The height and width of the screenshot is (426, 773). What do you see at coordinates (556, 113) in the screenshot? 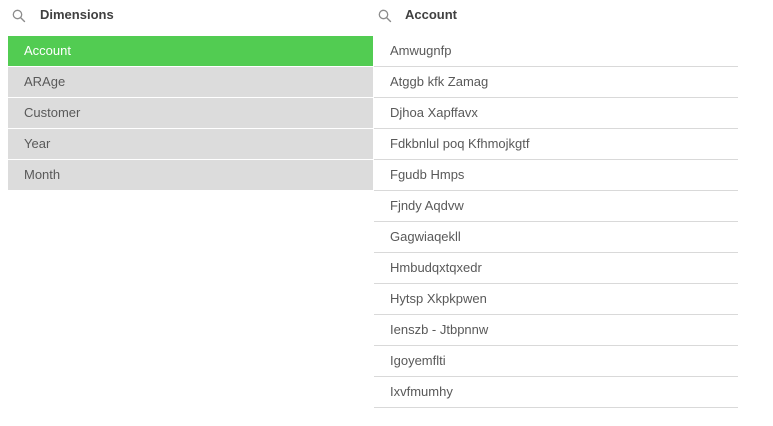
I see `list-item: Djhoa Xapffavx` at bounding box center [556, 113].